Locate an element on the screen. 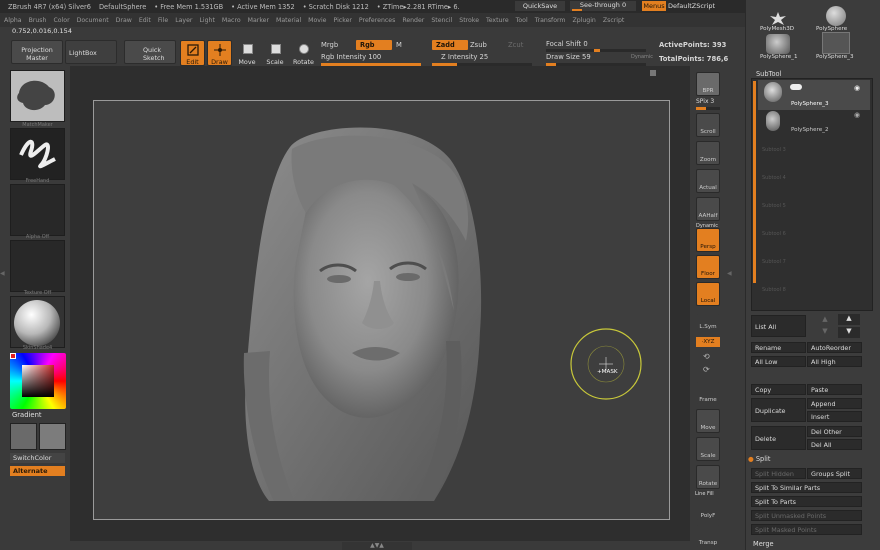  split-section-header: ● Split is located at coordinates (759, 459).